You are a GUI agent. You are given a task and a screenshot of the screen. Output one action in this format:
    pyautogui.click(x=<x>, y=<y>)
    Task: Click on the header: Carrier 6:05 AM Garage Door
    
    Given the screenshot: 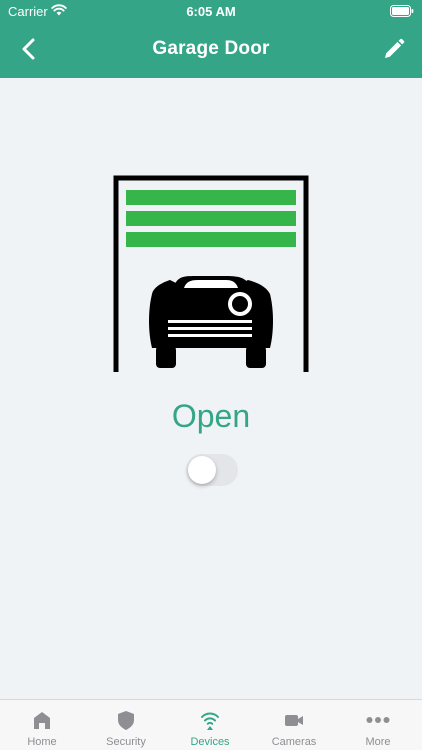 What is the action you would take?
    pyautogui.click(x=211, y=39)
    